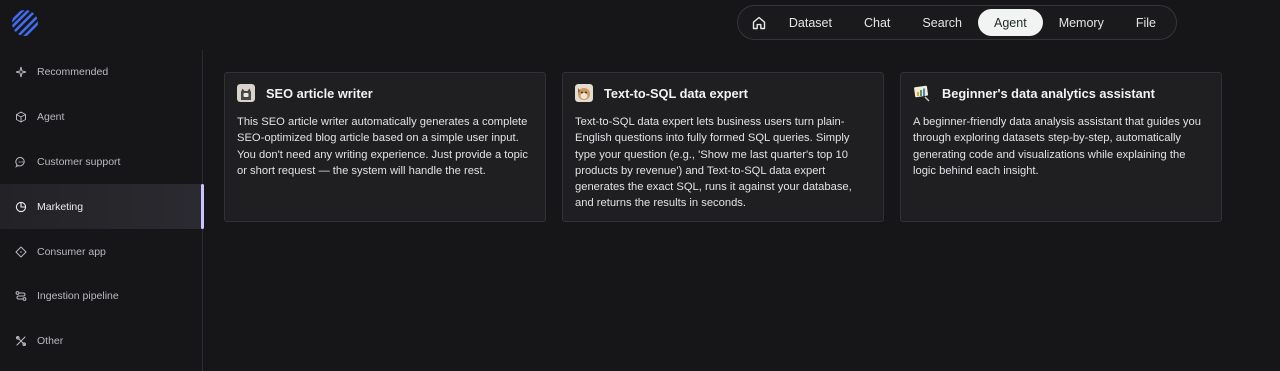  Describe the element at coordinates (25, 23) in the screenshot. I see `diagonal-stripes-logo-icon` at that location.